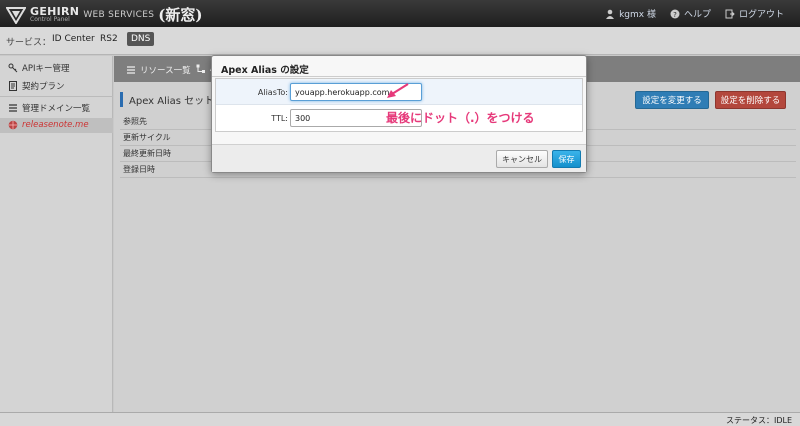  Describe the element at coordinates (13, 86) in the screenshot. I see `document-icon` at that location.